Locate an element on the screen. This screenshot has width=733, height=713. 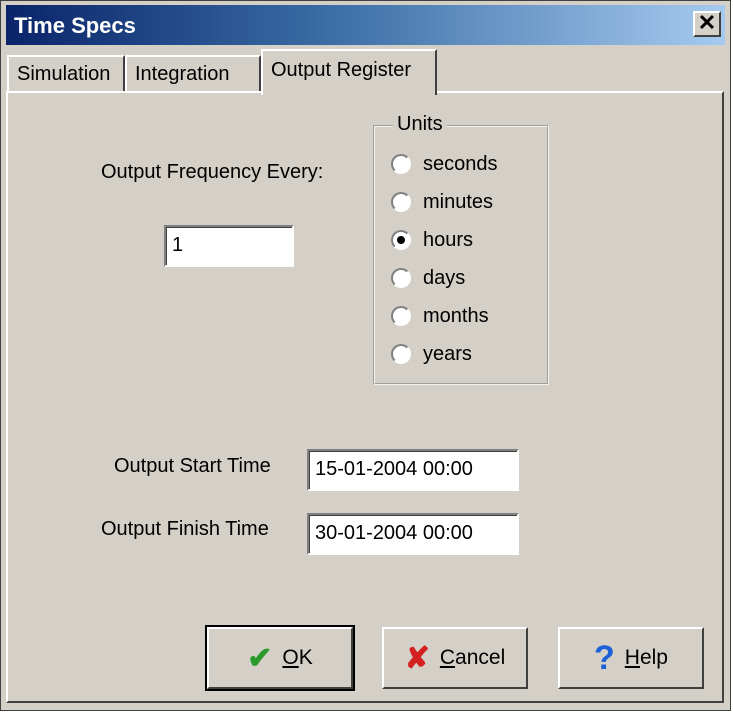
tab-simulation: Simulation is located at coordinates (66, 74).